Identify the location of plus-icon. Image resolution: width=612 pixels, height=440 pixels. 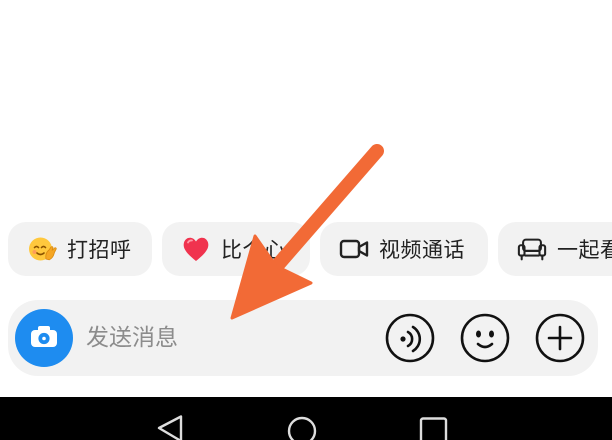
(560, 340).